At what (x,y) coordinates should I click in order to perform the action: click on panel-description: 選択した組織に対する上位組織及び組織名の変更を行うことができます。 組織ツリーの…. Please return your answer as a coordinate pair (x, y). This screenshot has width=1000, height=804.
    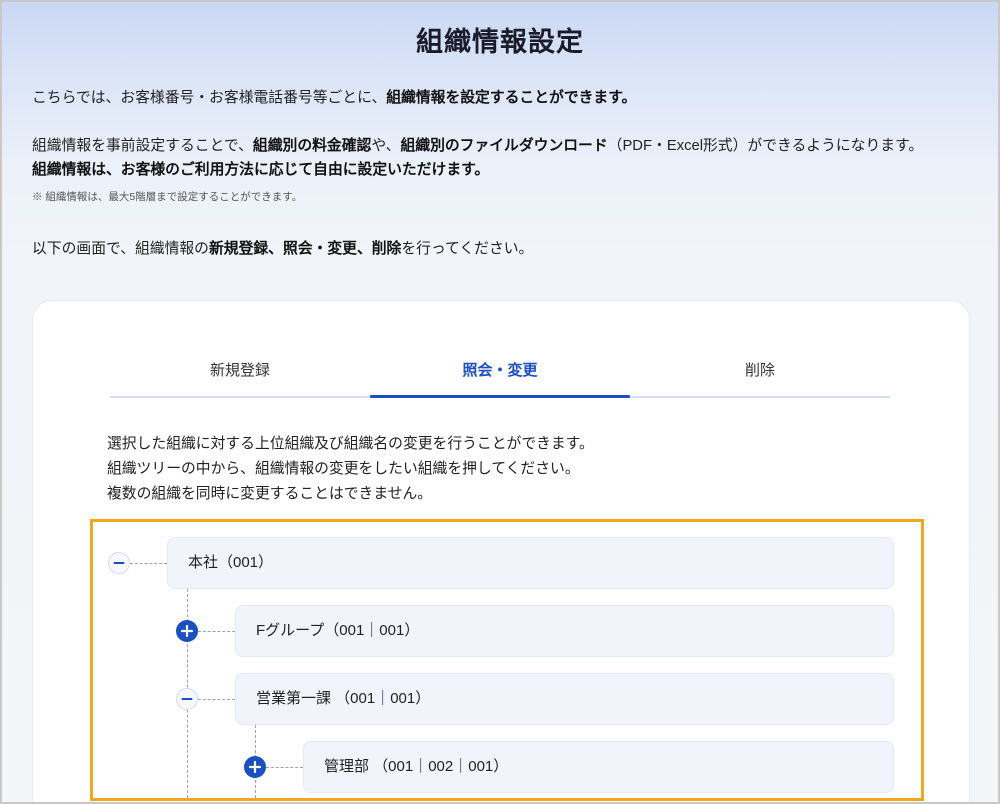
    Looking at the image, I should click on (350, 469).